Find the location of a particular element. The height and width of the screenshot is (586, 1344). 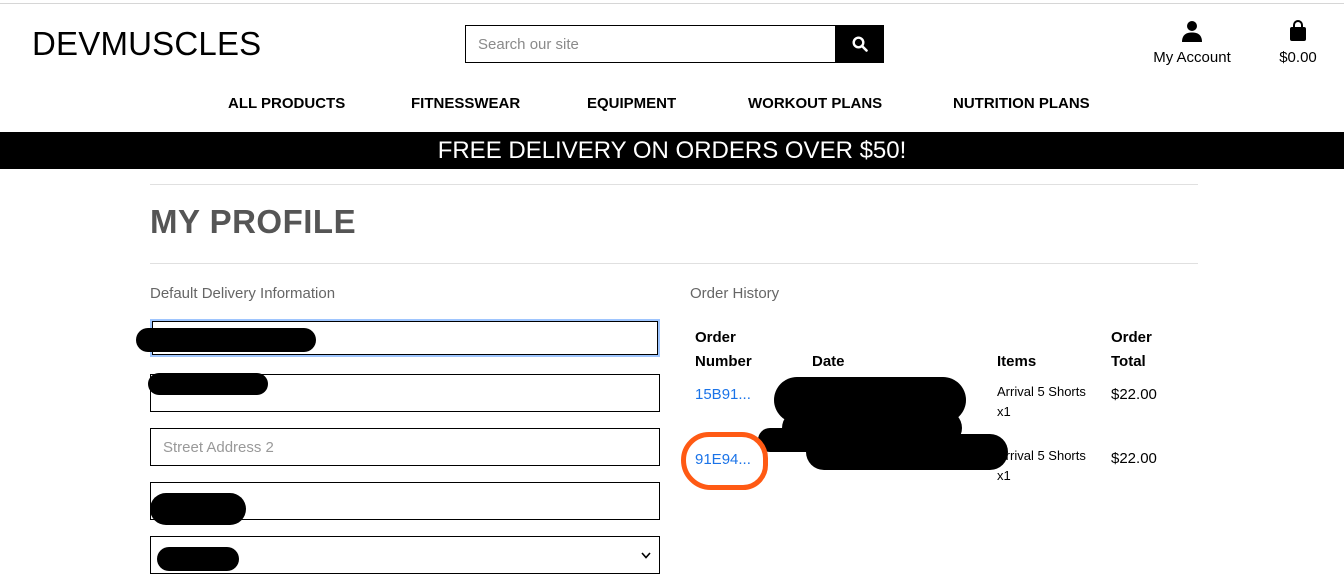

shopping-bag-icon is located at coordinates (1298, 30).